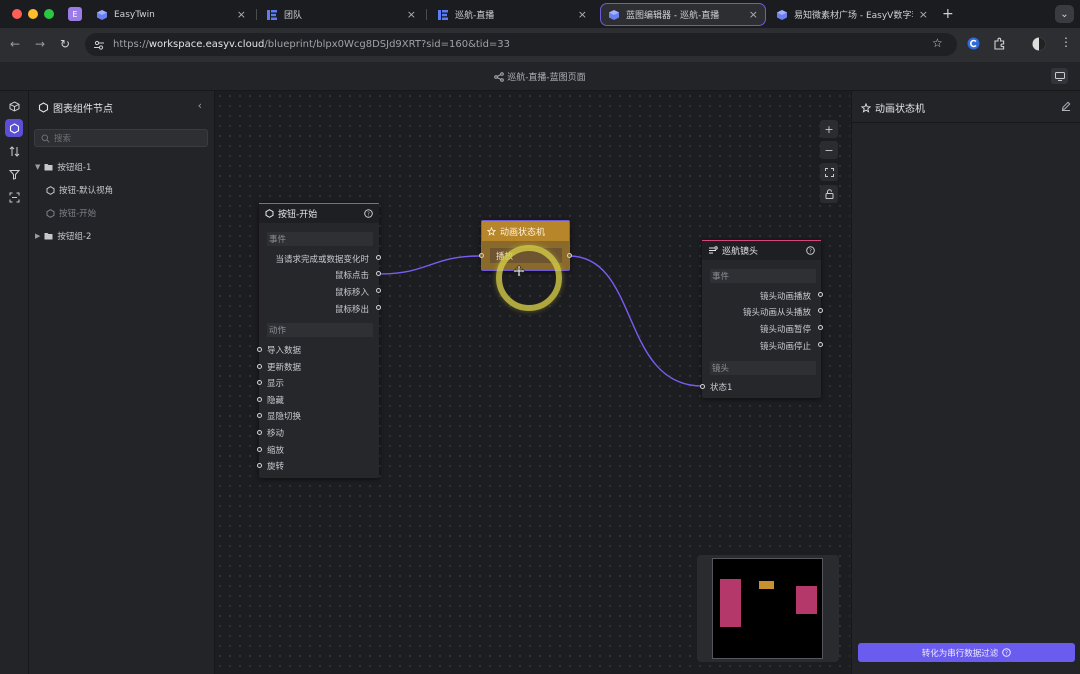 The height and width of the screenshot is (674, 1080). What do you see at coordinates (33, 14) in the screenshot?
I see `minimize-window-button` at bounding box center [33, 14].